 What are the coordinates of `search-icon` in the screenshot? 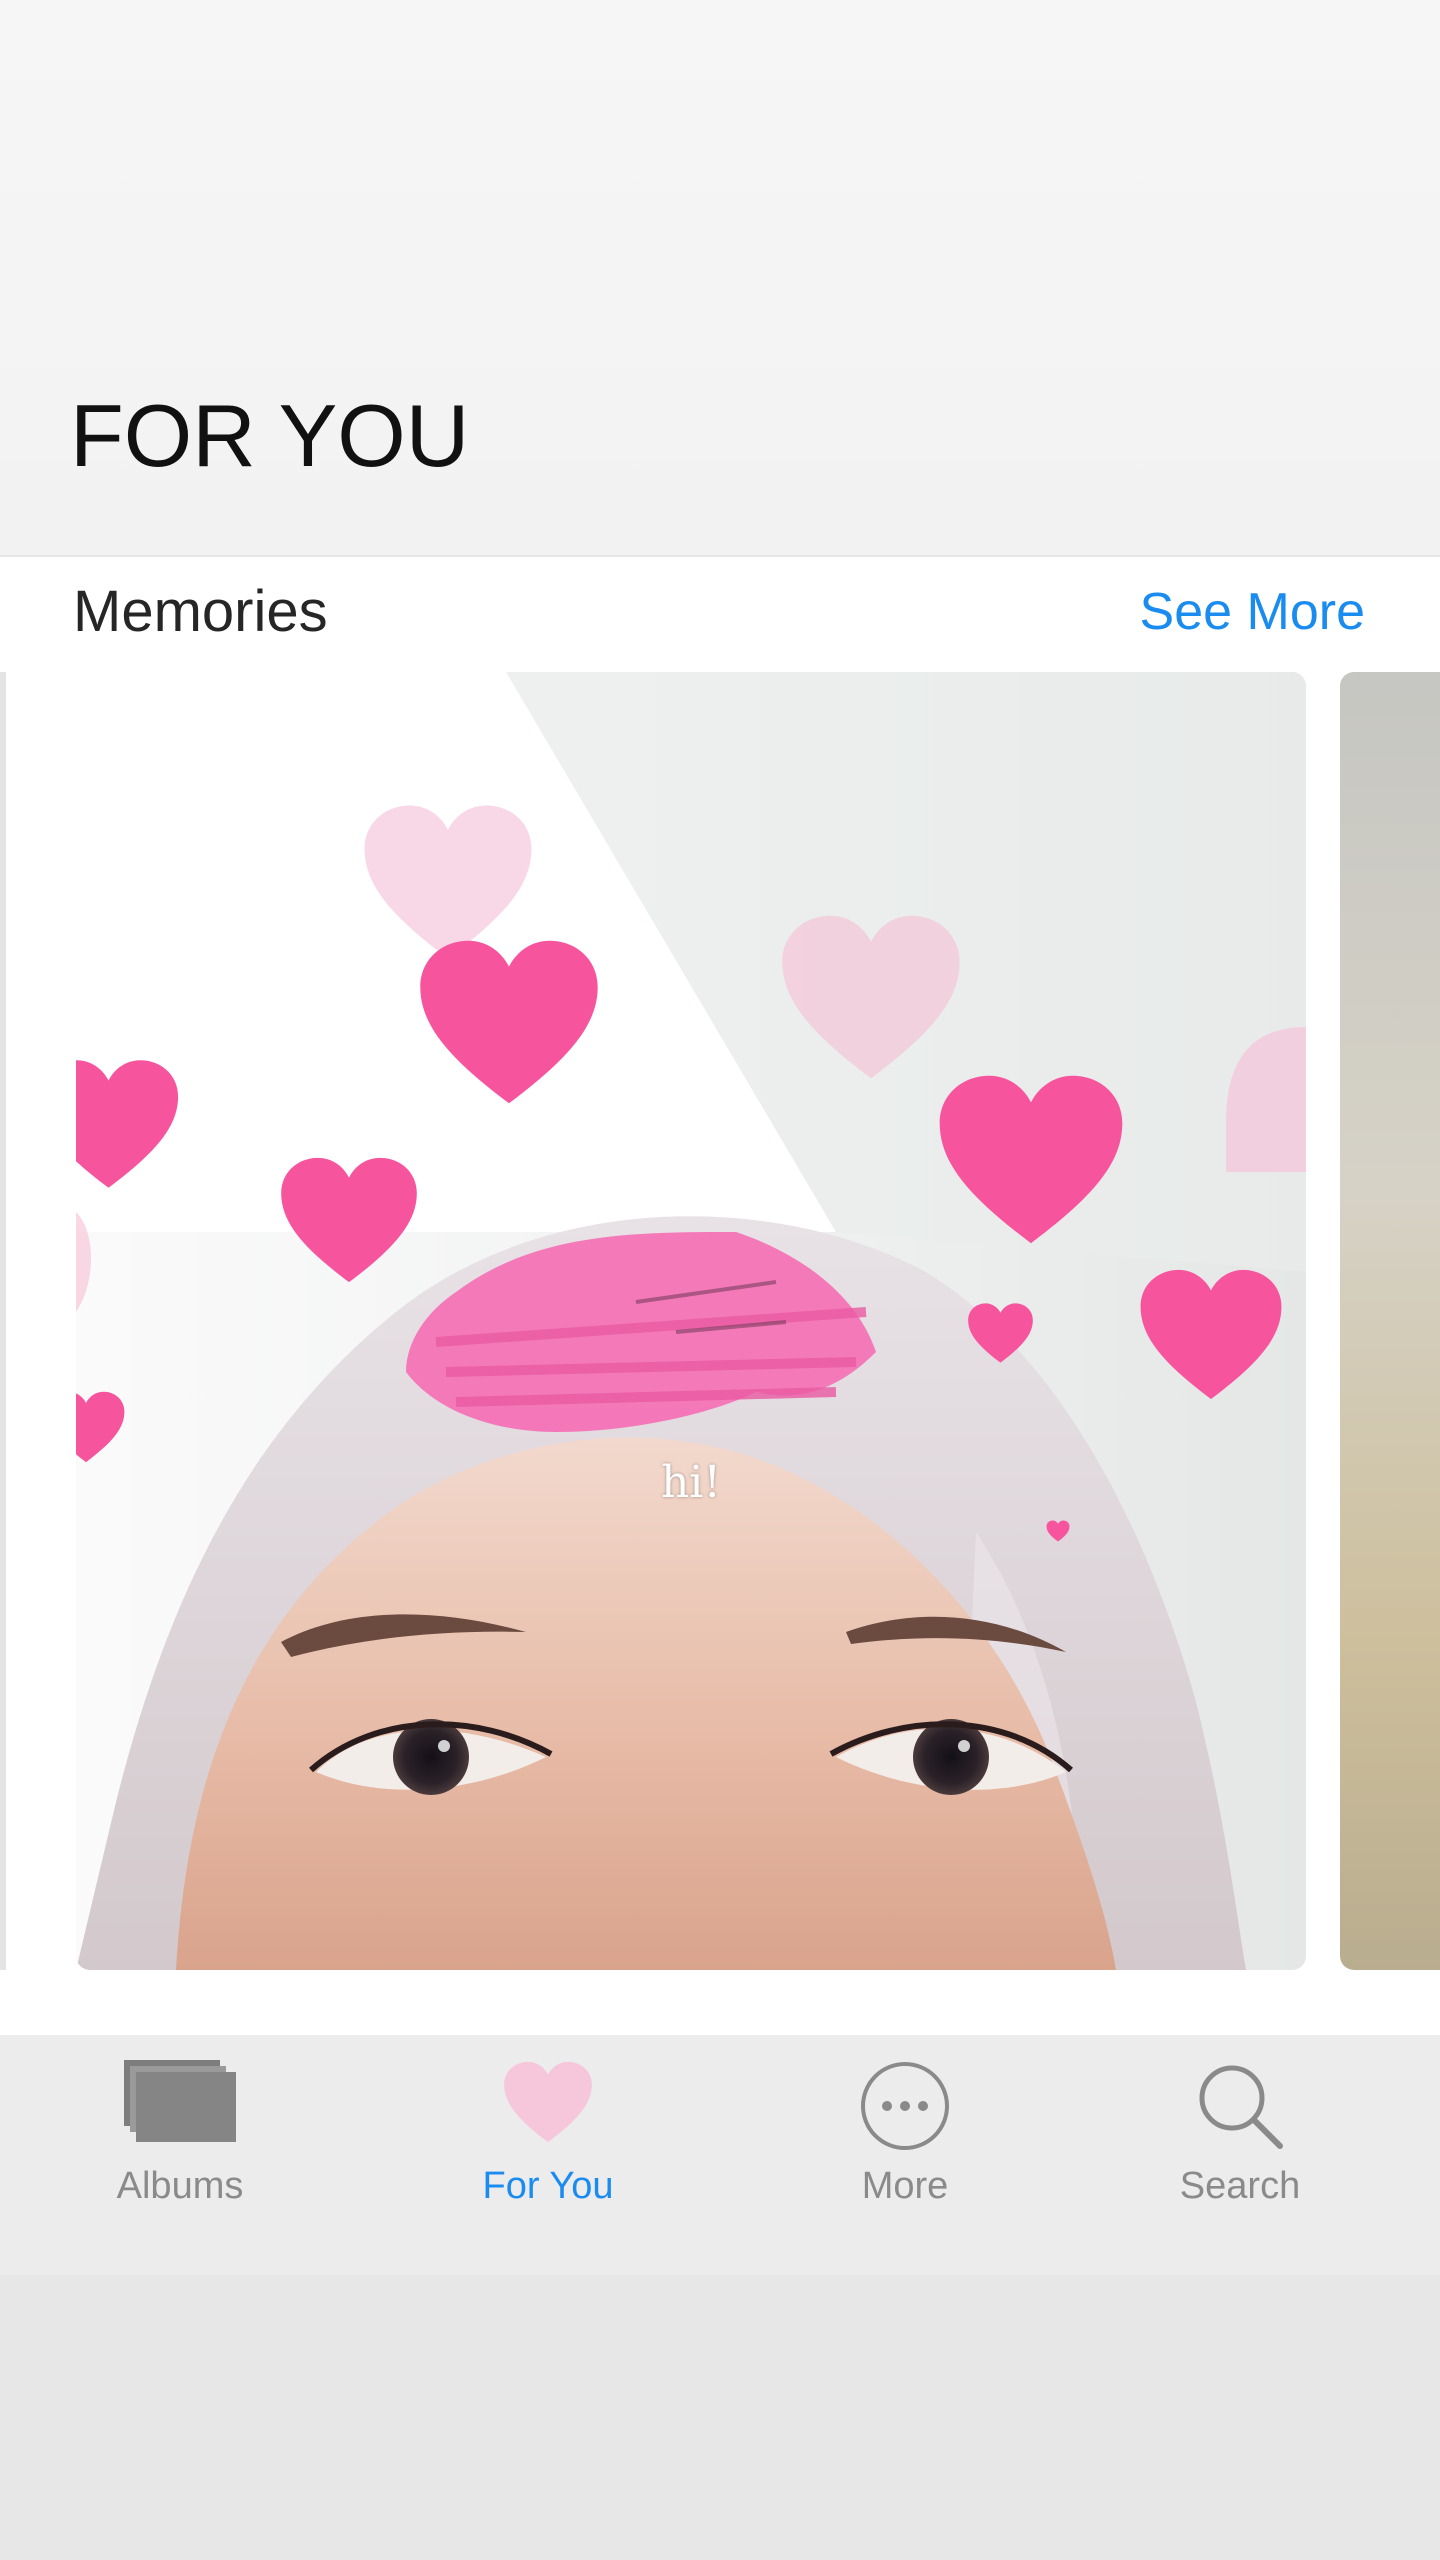 It's located at (1240, 2108).